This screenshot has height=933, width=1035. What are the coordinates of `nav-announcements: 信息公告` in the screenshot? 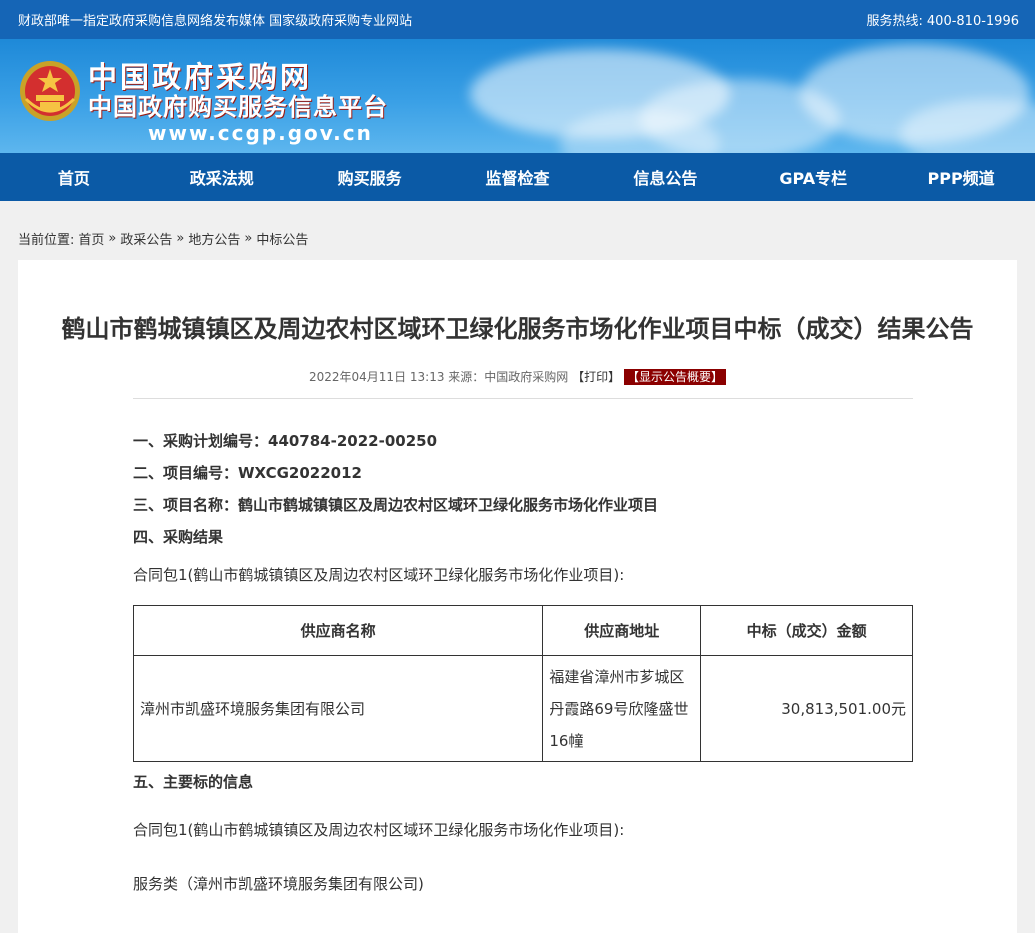 It's located at (665, 177).